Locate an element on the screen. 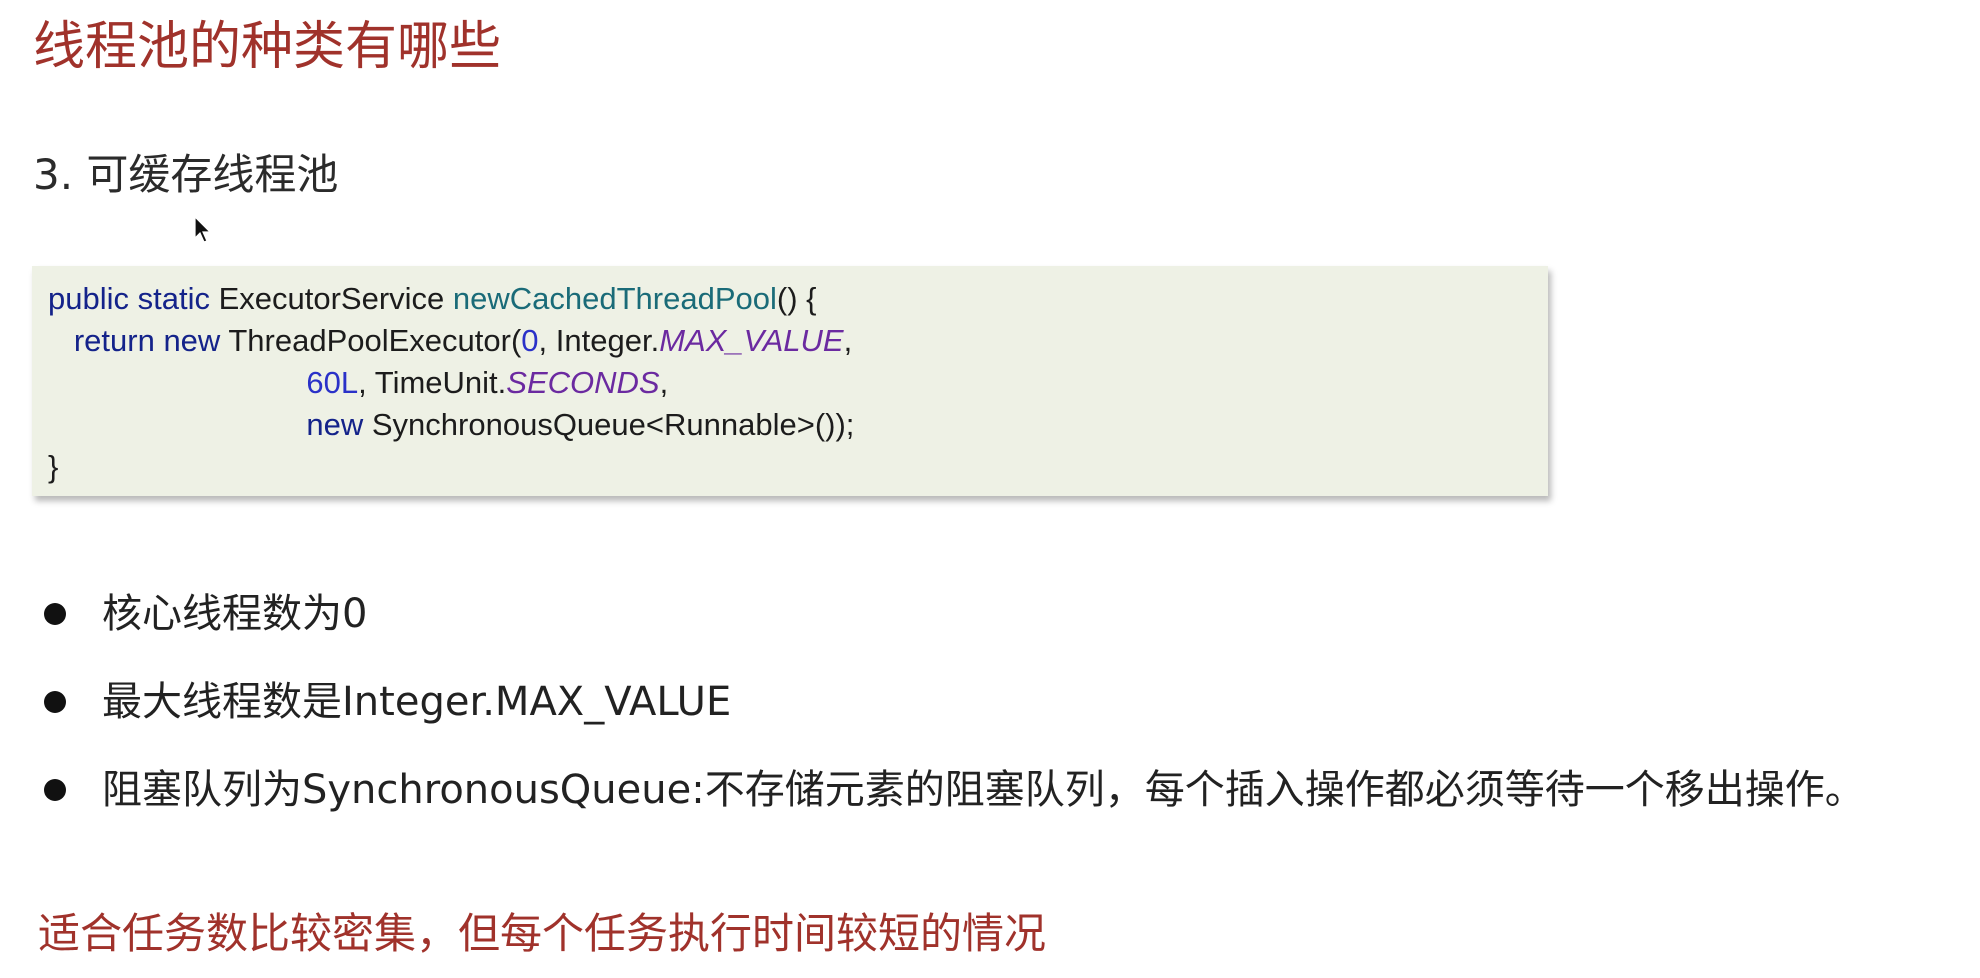 Image resolution: width=1980 pixels, height=978 pixels. code-line-4: new SynchronousQueue<Runnable>()); is located at coordinates (798, 425).